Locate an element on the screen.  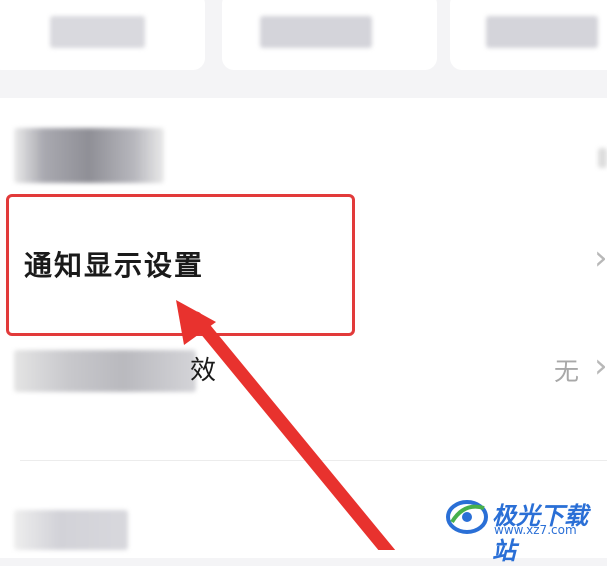
divider is located at coordinates (313, 460).